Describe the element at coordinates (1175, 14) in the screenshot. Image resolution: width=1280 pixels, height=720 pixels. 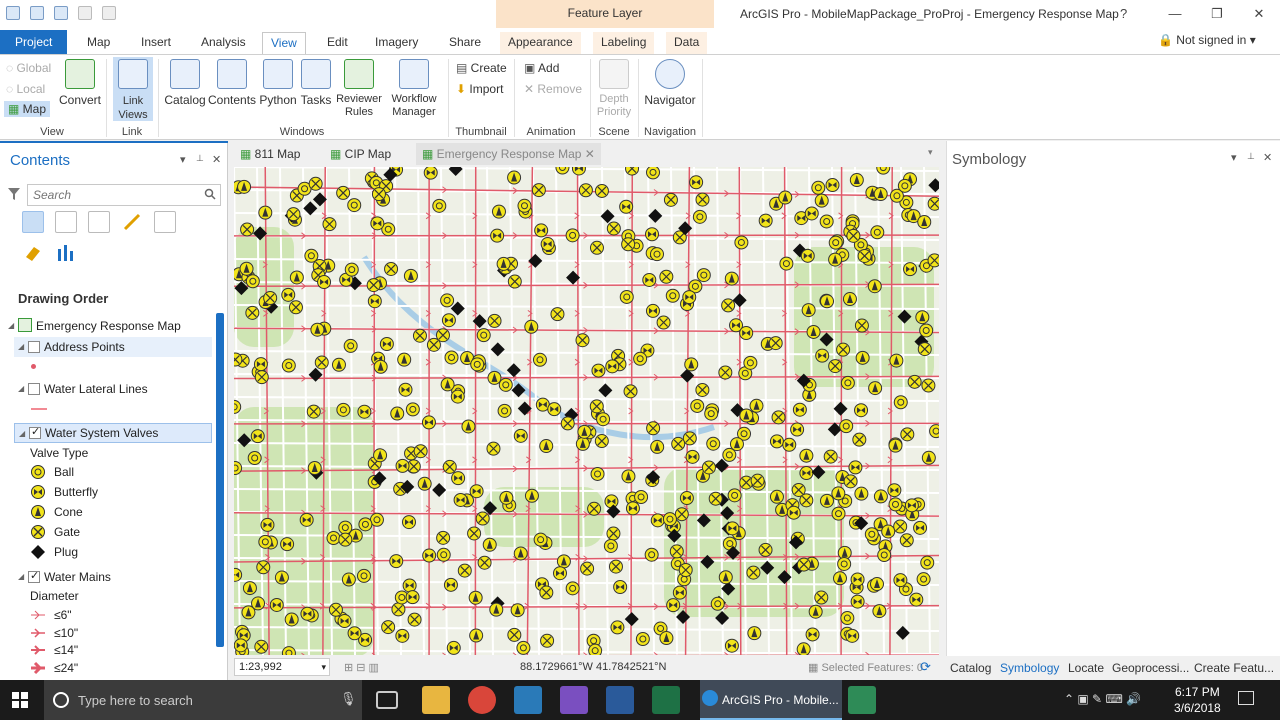
I see `minimize-button: —` at that location.